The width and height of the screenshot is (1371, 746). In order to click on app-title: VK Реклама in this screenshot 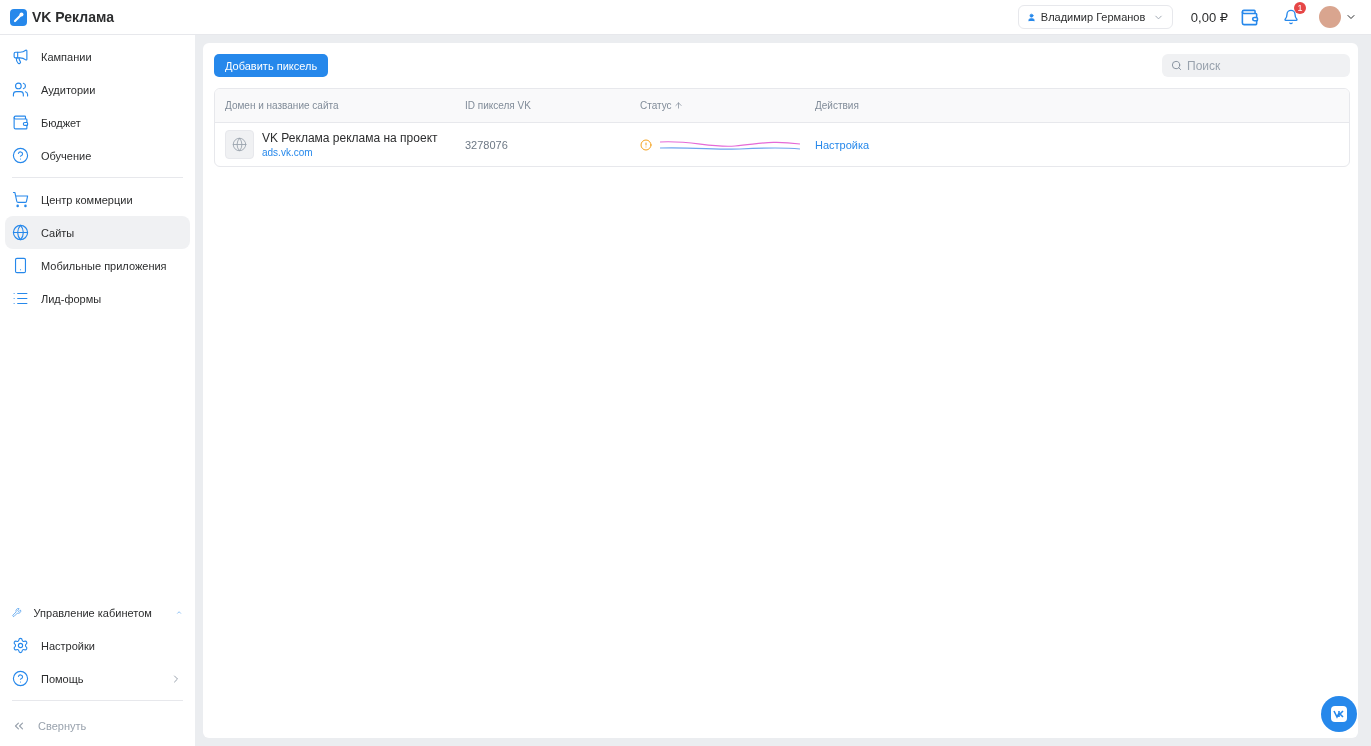, I will do `click(73, 17)`.